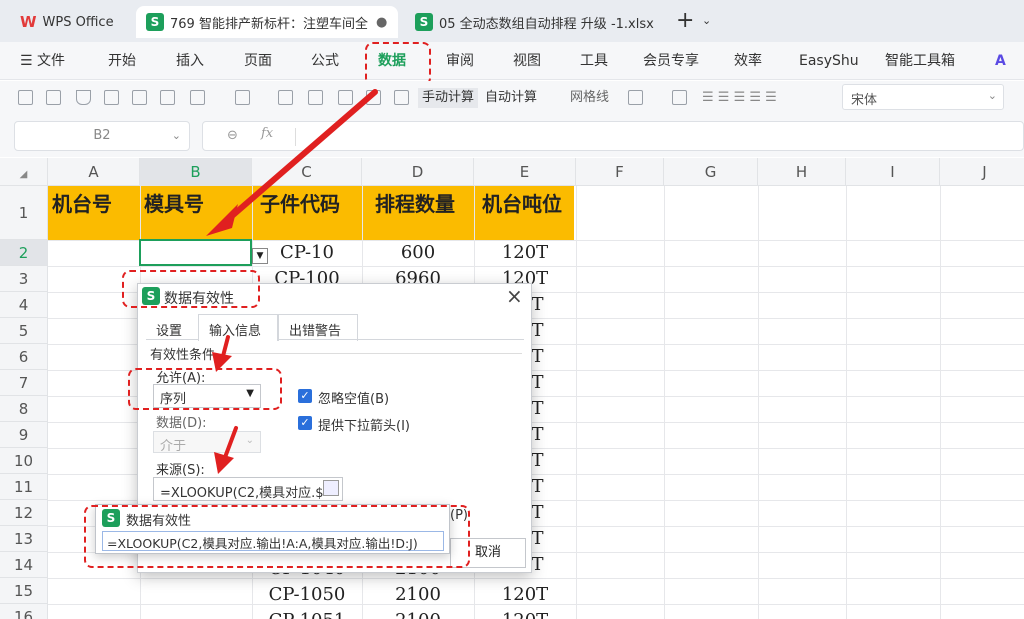 The image size is (1024, 619). Describe the element at coordinates (300, 157) in the screenshot. I see `annotation-arrow-to-b2` at that location.